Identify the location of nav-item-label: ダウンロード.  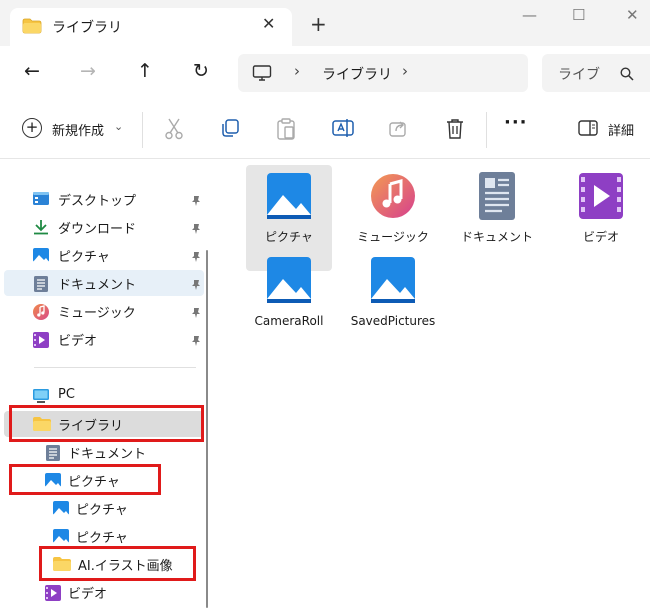
(97, 229).